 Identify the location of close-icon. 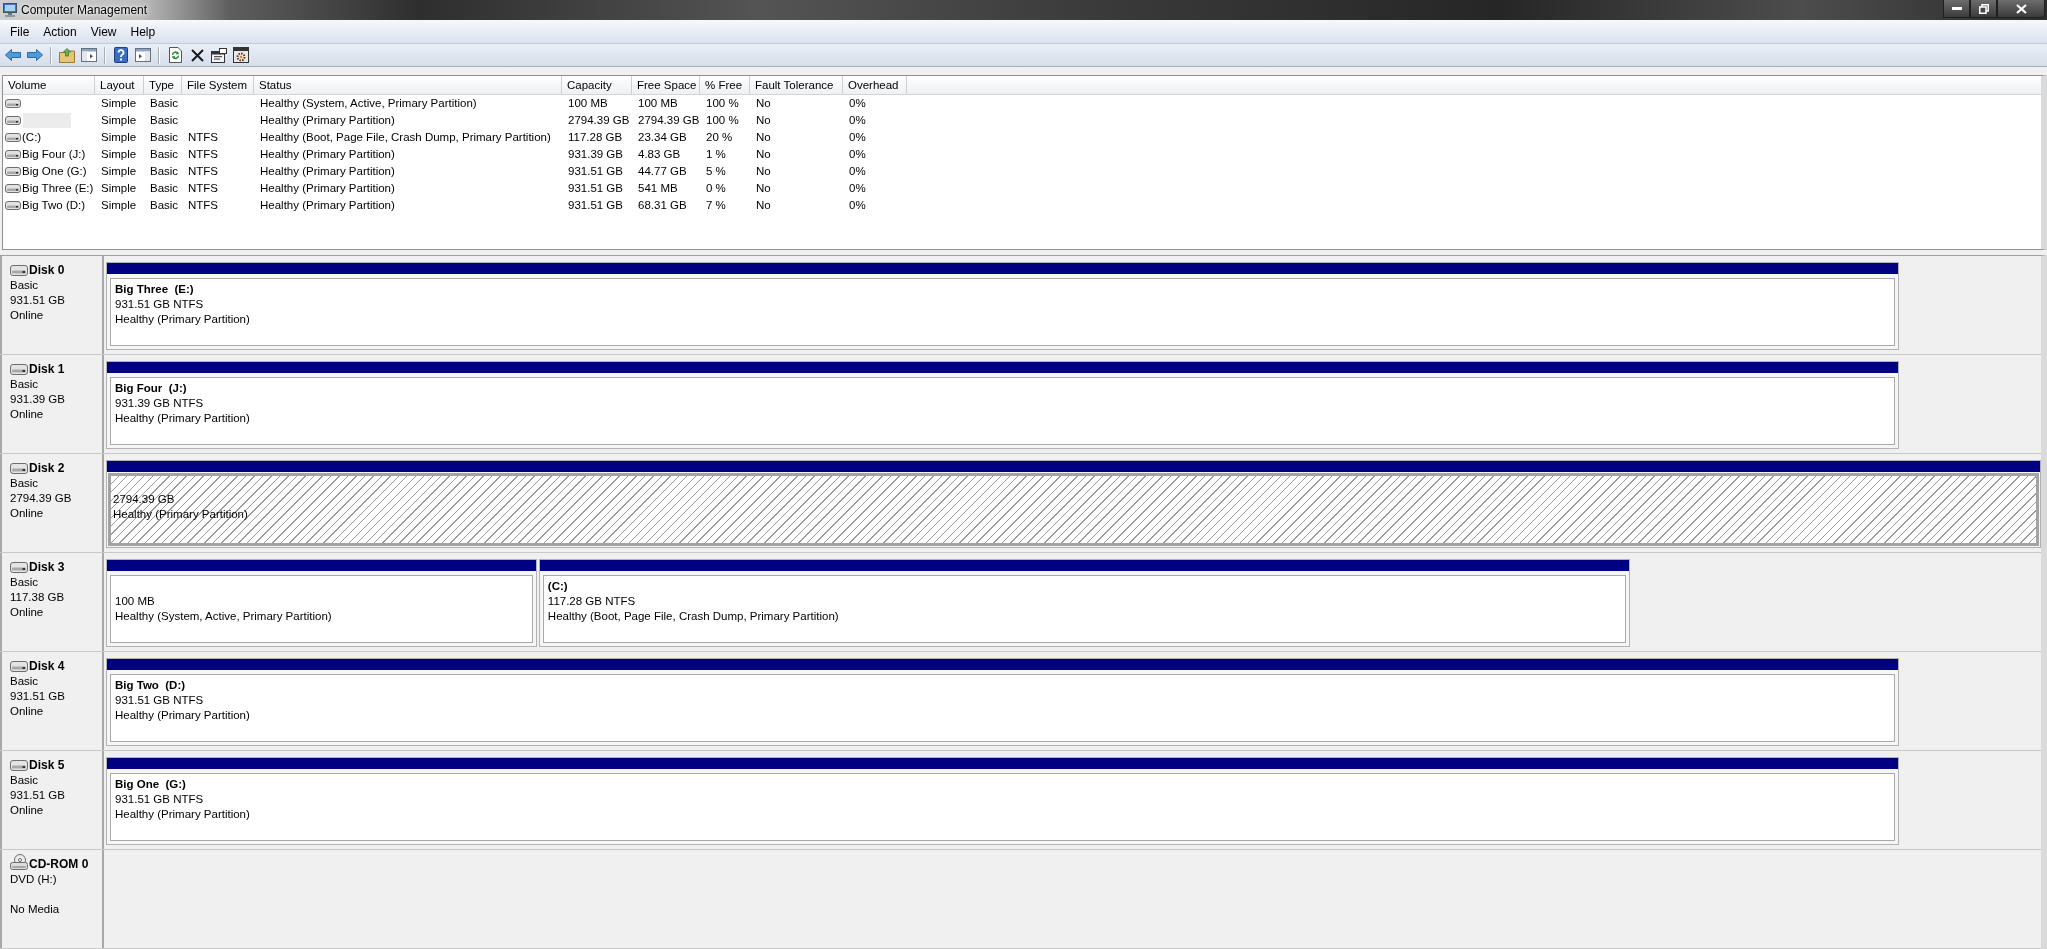
(2021, 8).